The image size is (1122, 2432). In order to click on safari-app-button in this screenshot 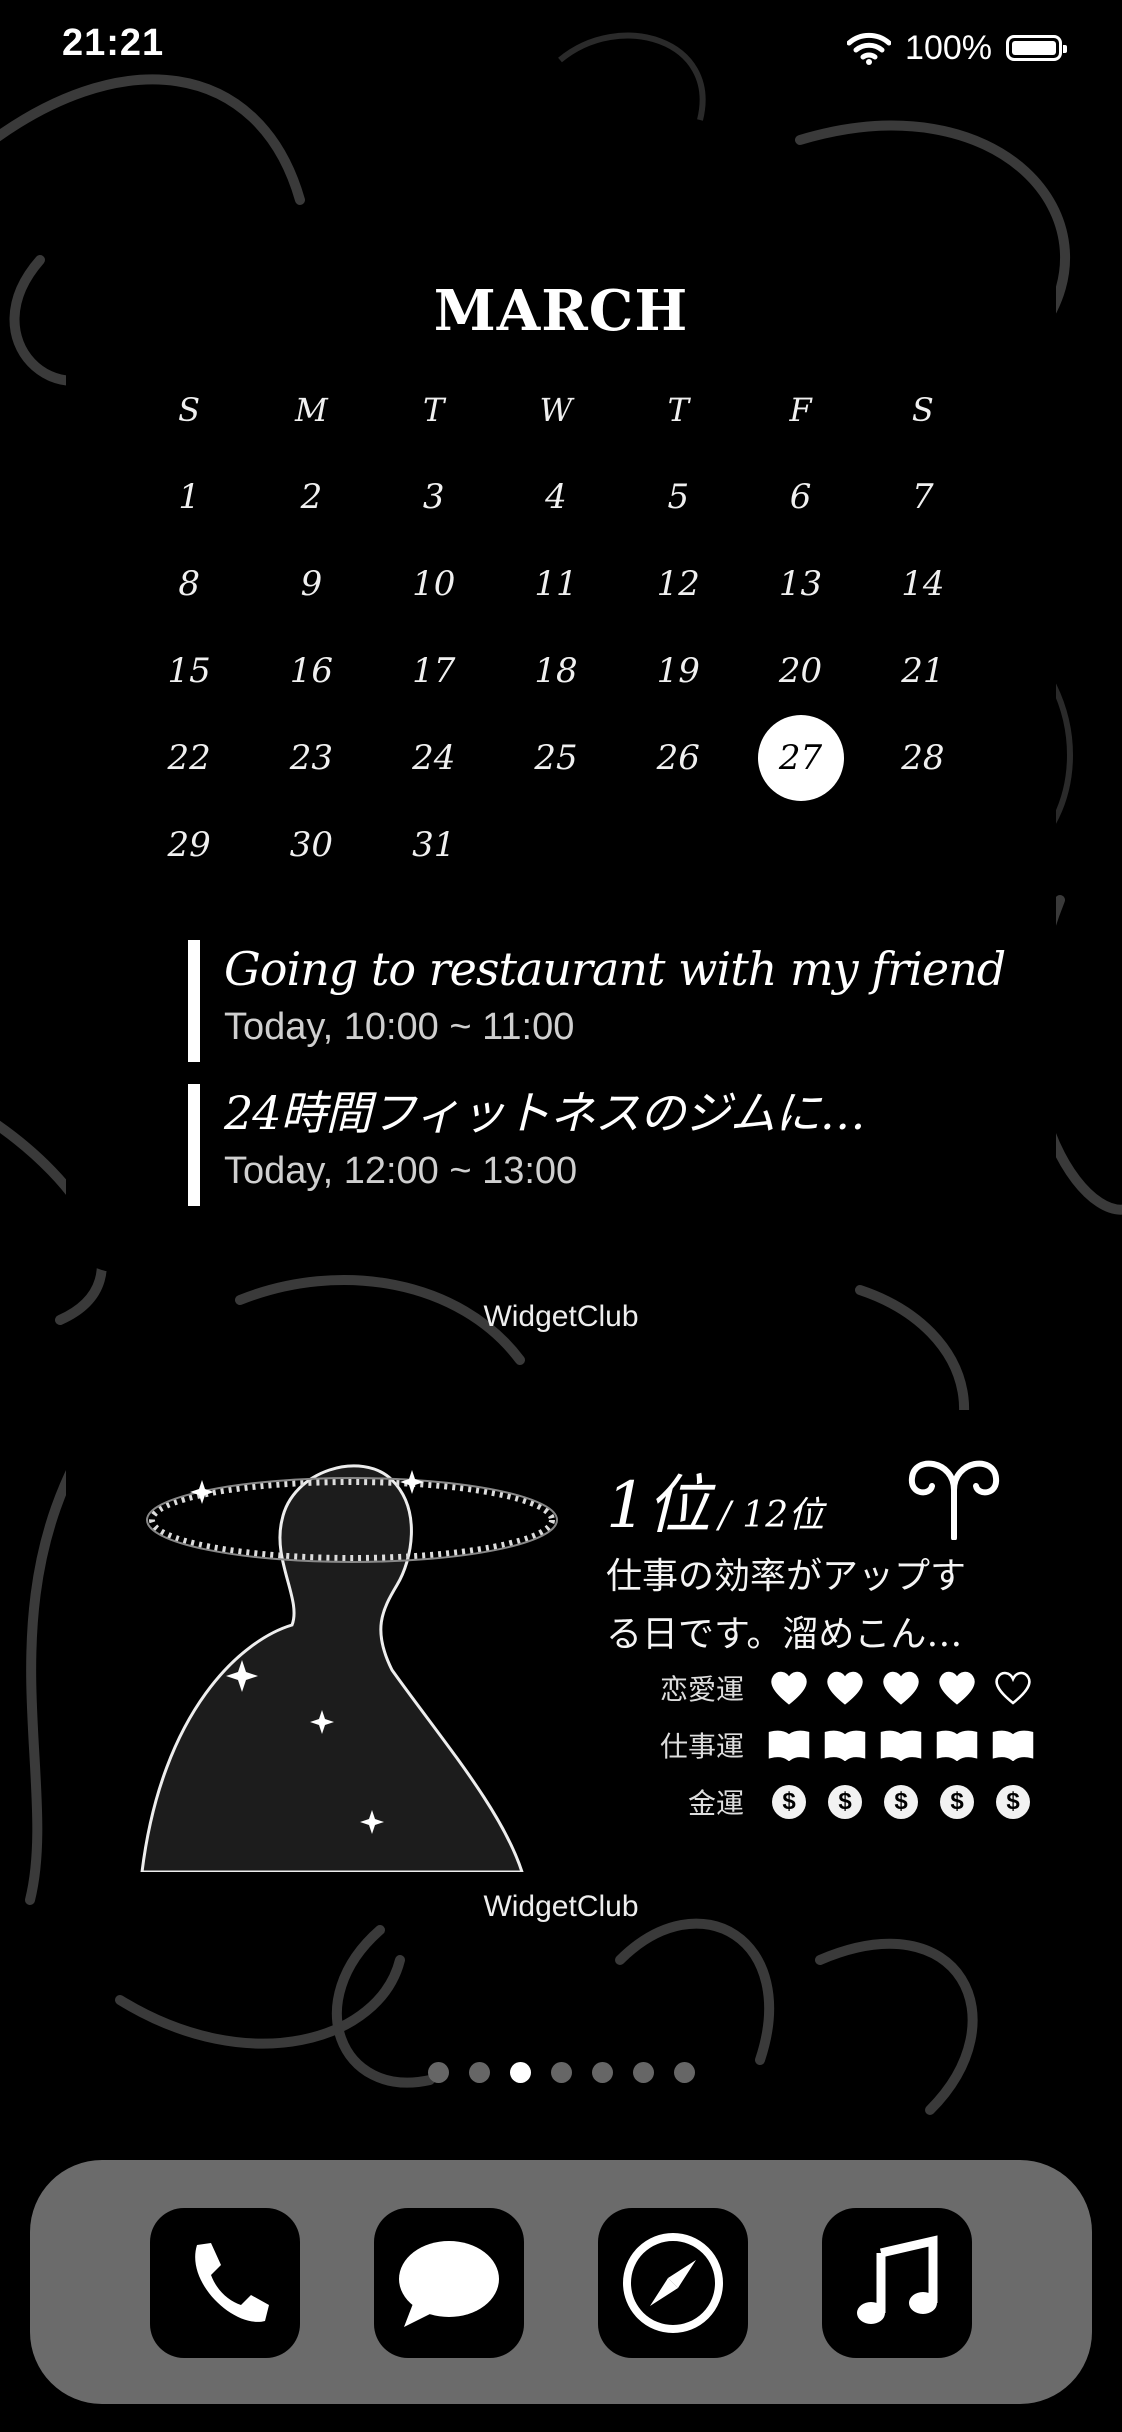, I will do `click(673, 2283)`.